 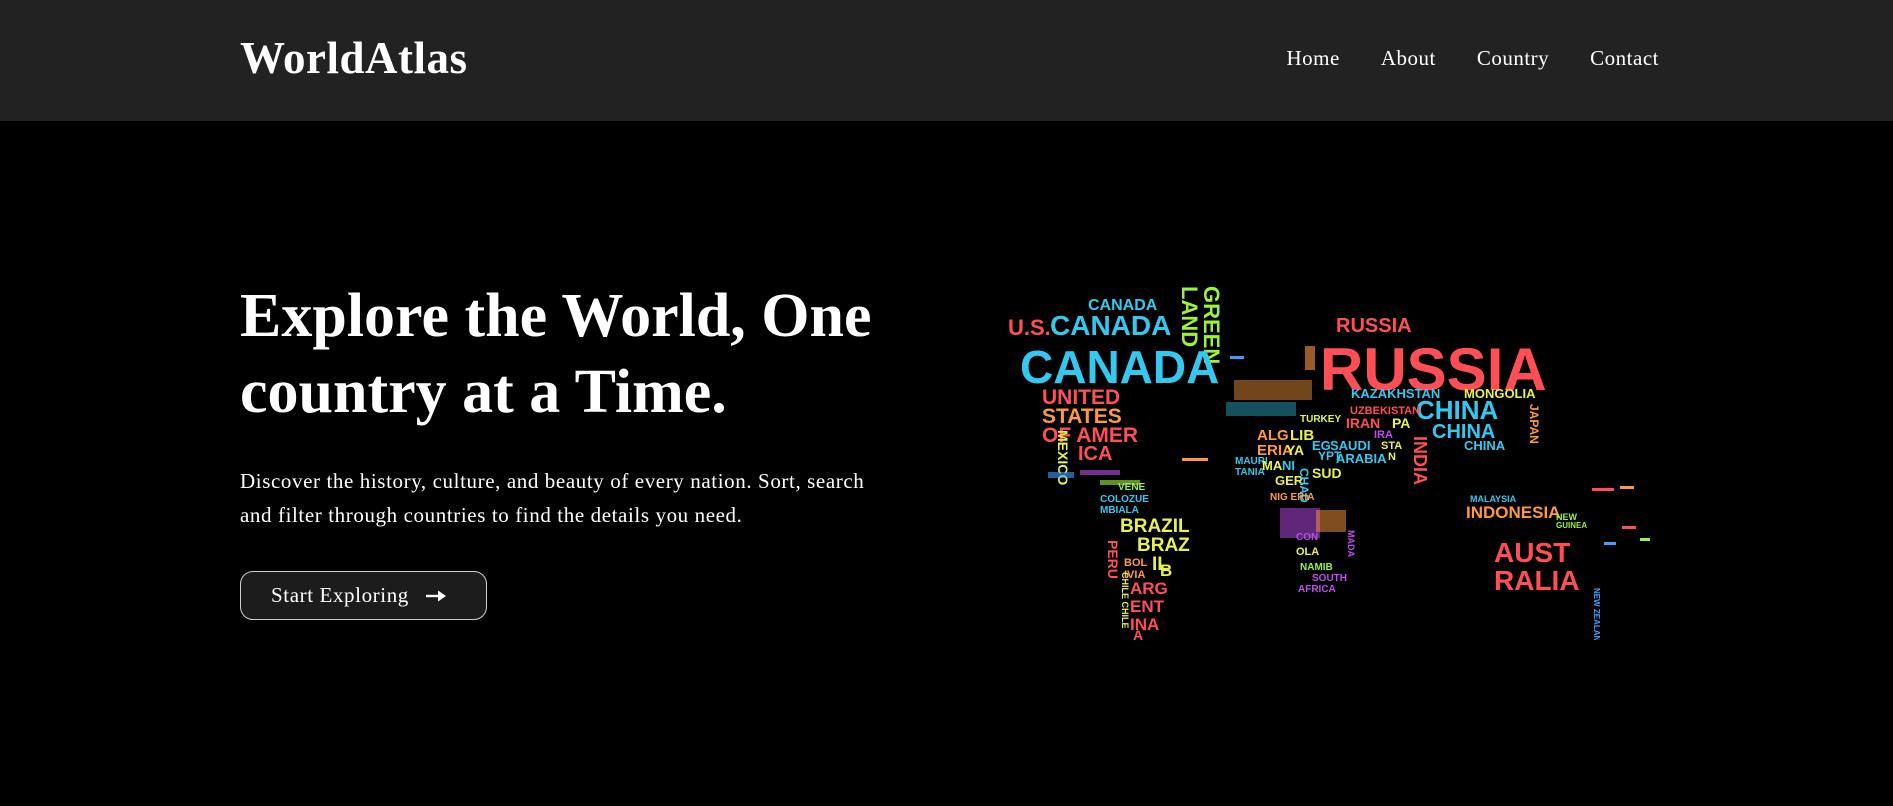 What do you see at coordinates (1125, 600) in the screenshot?
I see `svg-text: CHILE CHILE` at bounding box center [1125, 600].